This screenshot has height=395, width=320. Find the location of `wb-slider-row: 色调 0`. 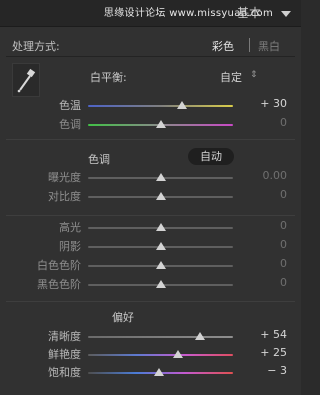

wb-slider-row: 色调 0 is located at coordinates (150, 125).